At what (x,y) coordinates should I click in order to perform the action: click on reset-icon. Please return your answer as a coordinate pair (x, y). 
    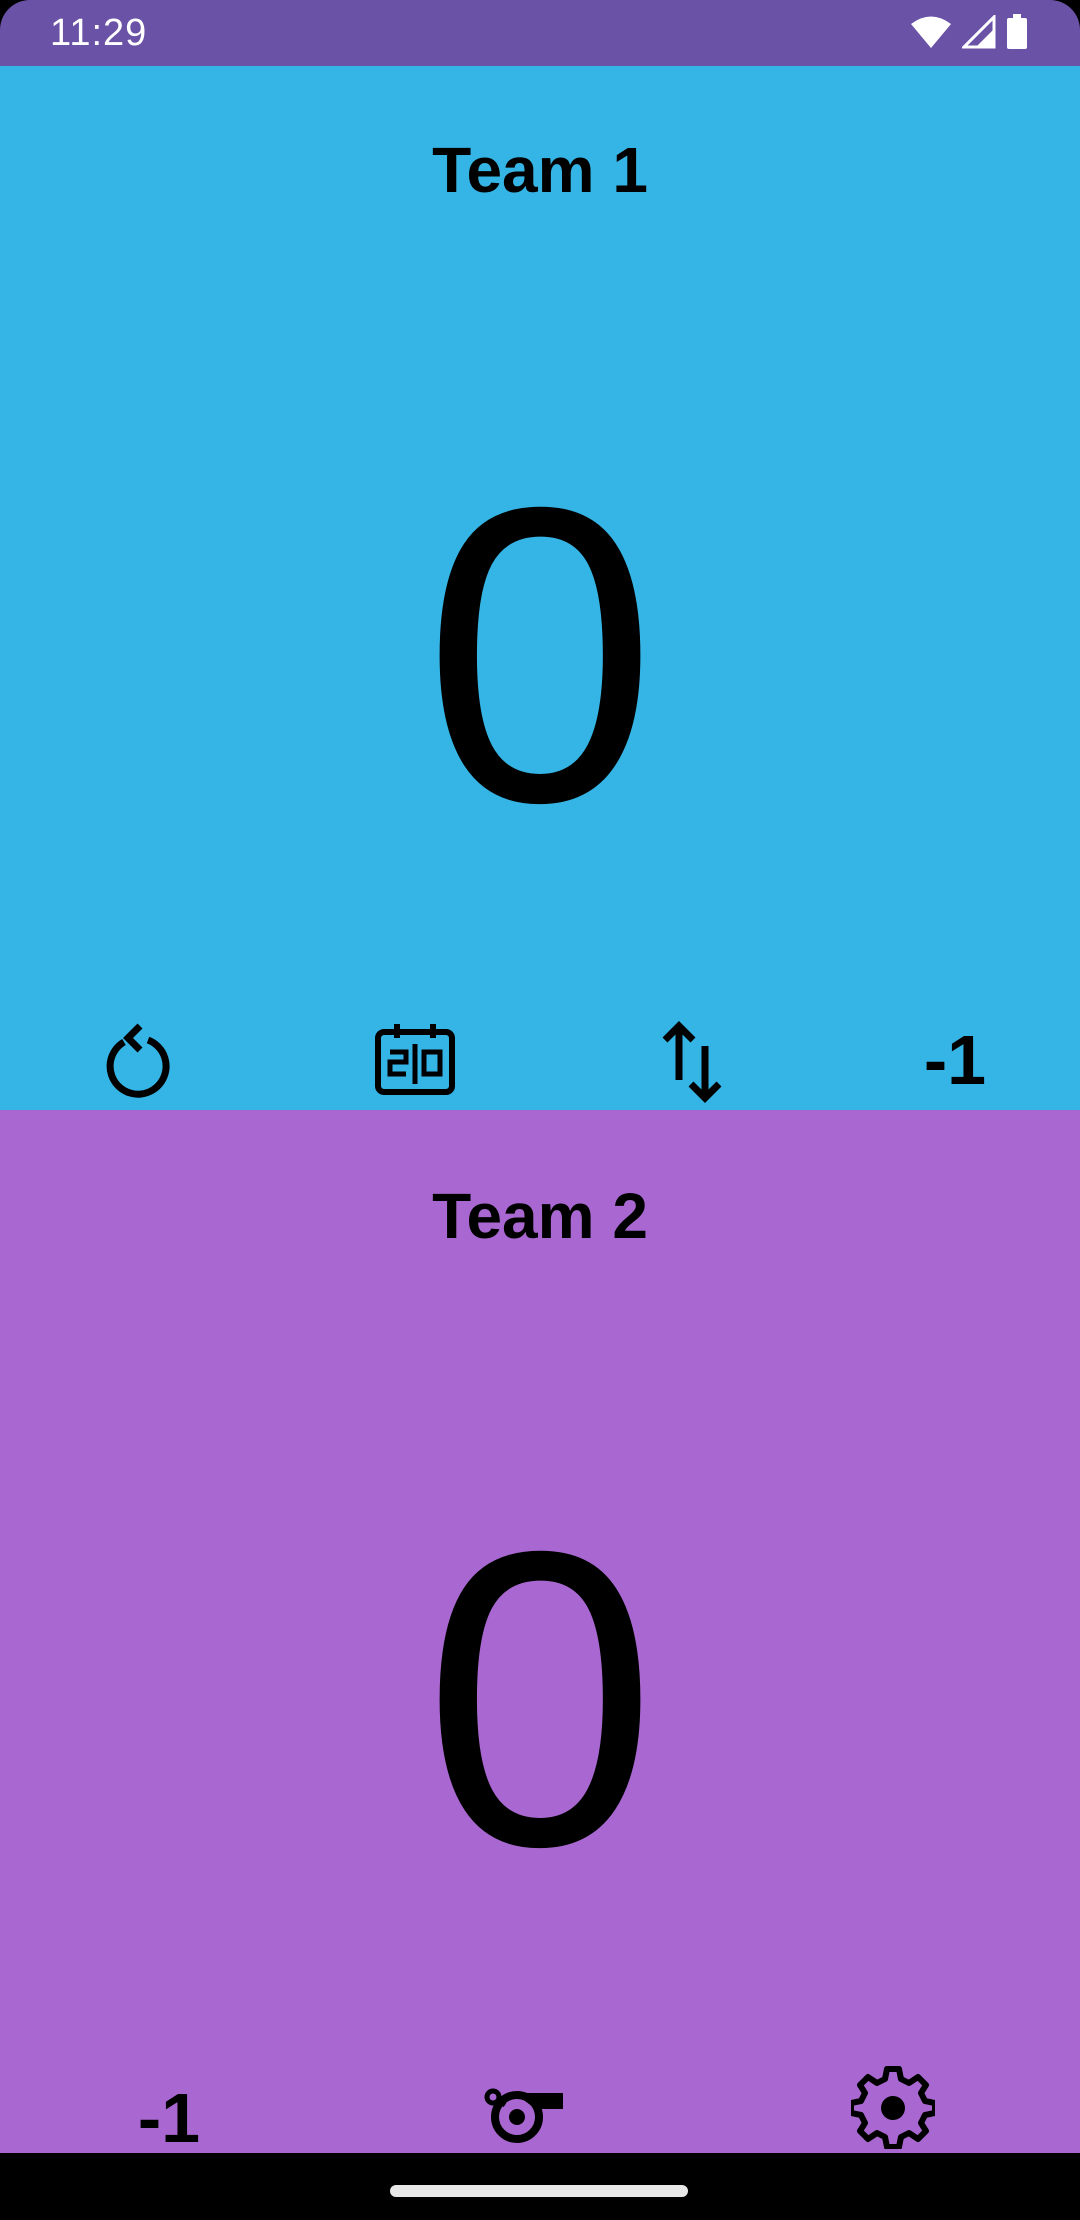
    Looking at the image, I should click on (138, 1060).